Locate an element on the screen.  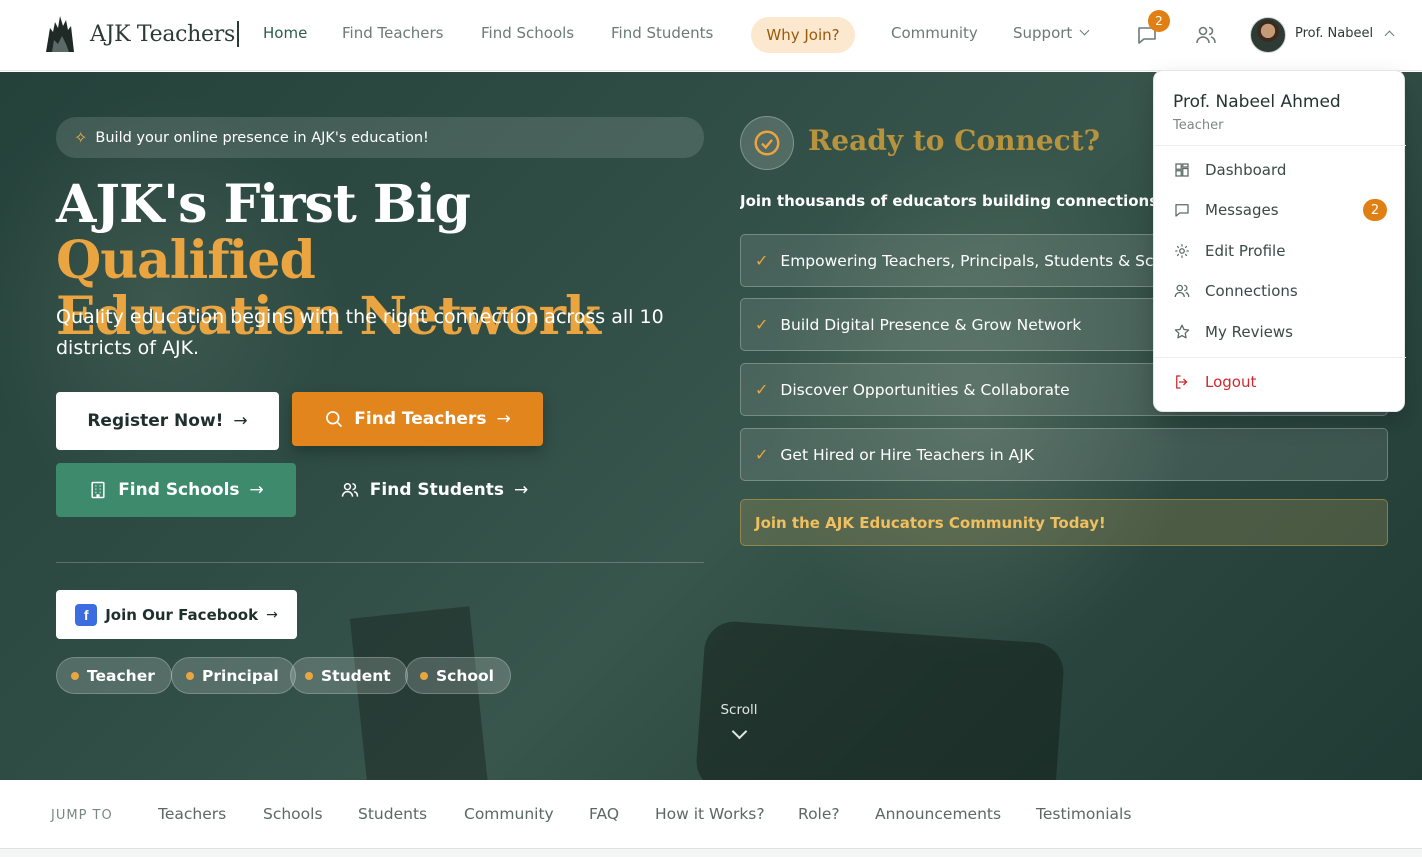
gear-icon is located at coordinates (1182, 251).